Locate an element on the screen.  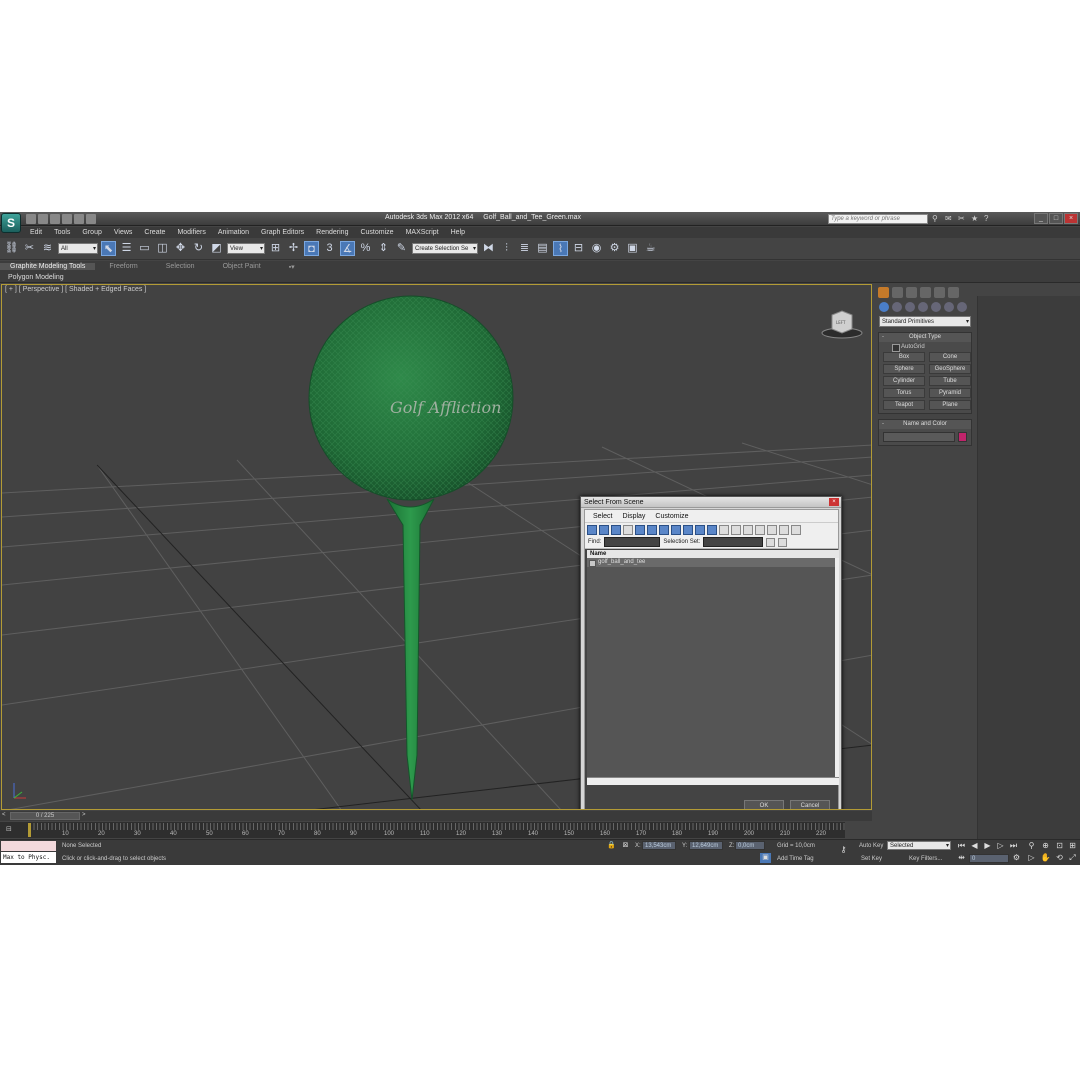
absolute-mode-icon: ⊠ is located at coordinates (625, 846).